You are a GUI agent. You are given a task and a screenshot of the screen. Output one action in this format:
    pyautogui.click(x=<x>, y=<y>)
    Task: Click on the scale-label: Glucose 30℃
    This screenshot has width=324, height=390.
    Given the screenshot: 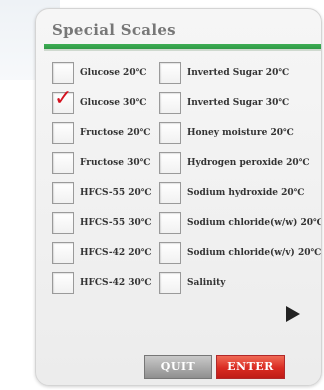 What is the action you would take?
    pyautogui.click(x=113, y=103)
    